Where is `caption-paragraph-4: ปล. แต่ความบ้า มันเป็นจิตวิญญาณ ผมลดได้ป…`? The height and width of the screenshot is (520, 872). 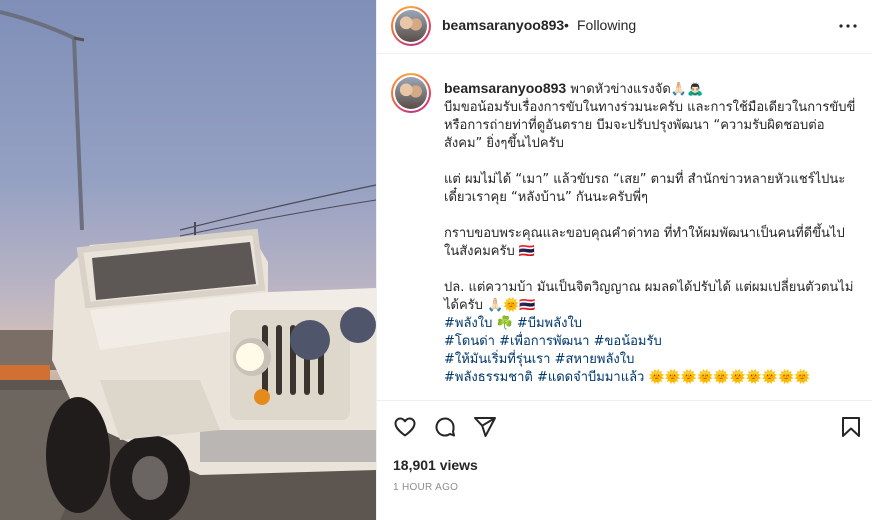
caption-paragraph-4: ปล. แต่ความบ้า มันเป็นจิตวิญญาณ ผมลดได้ป… is located at coordinates (649, 296).